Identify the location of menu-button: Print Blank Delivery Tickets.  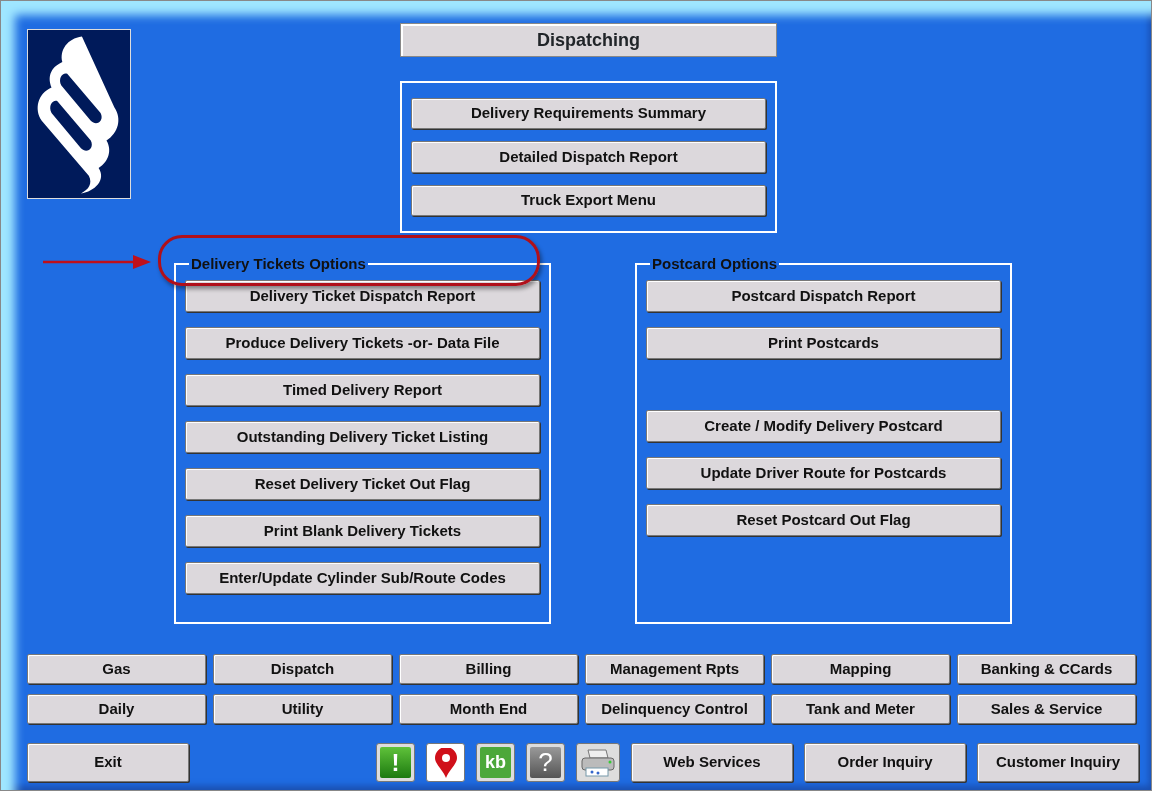
(362, 531).